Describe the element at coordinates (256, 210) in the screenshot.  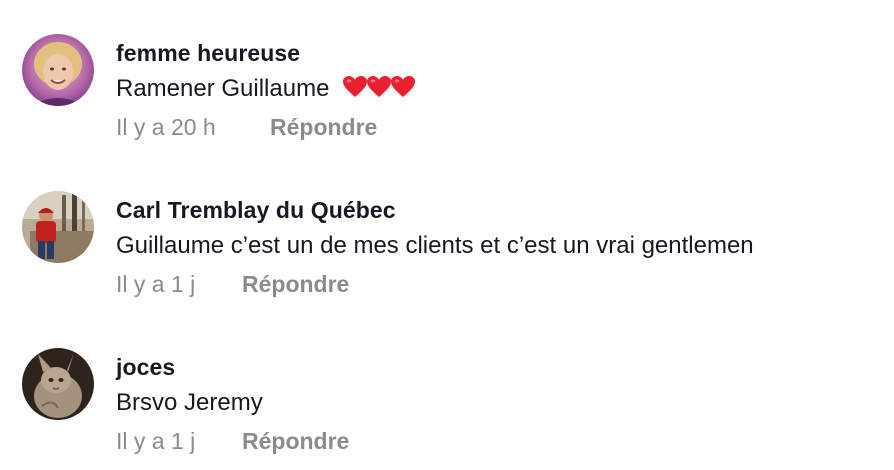
I see `comment-username: Carl Tremblay du Québec` at that location.